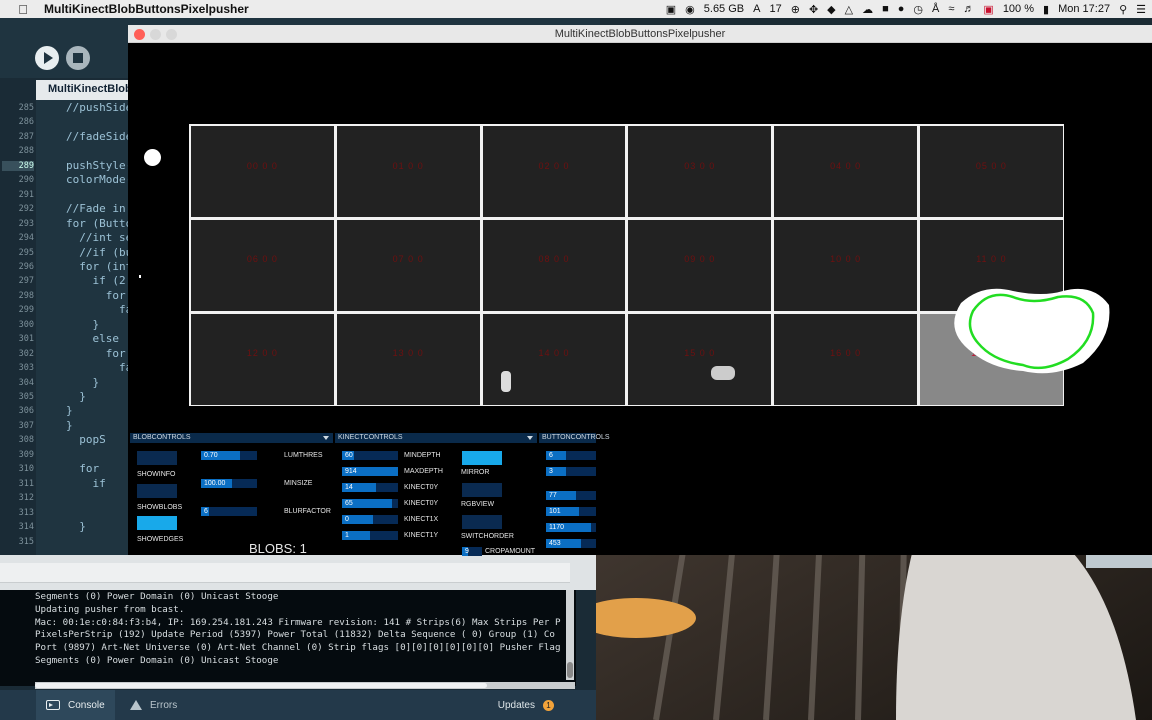 This screenshot has height=720, width=1152. I want to click on blob-controls-header: BLOBCONTROLS, so click(231, 438).